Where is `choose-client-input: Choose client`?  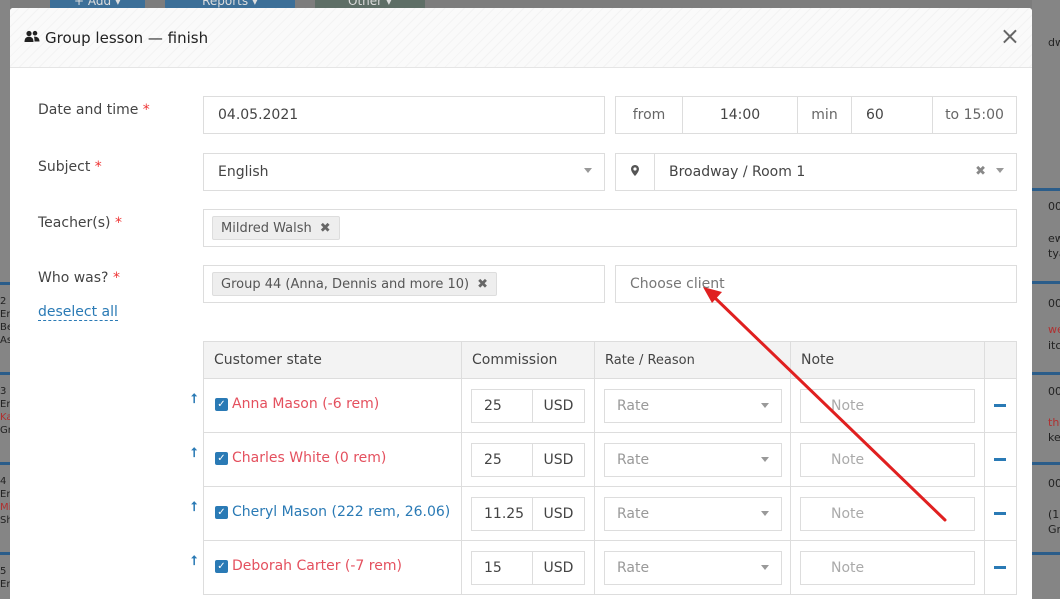 choose-client-input: Choose client is located at coordinates (816, 284).